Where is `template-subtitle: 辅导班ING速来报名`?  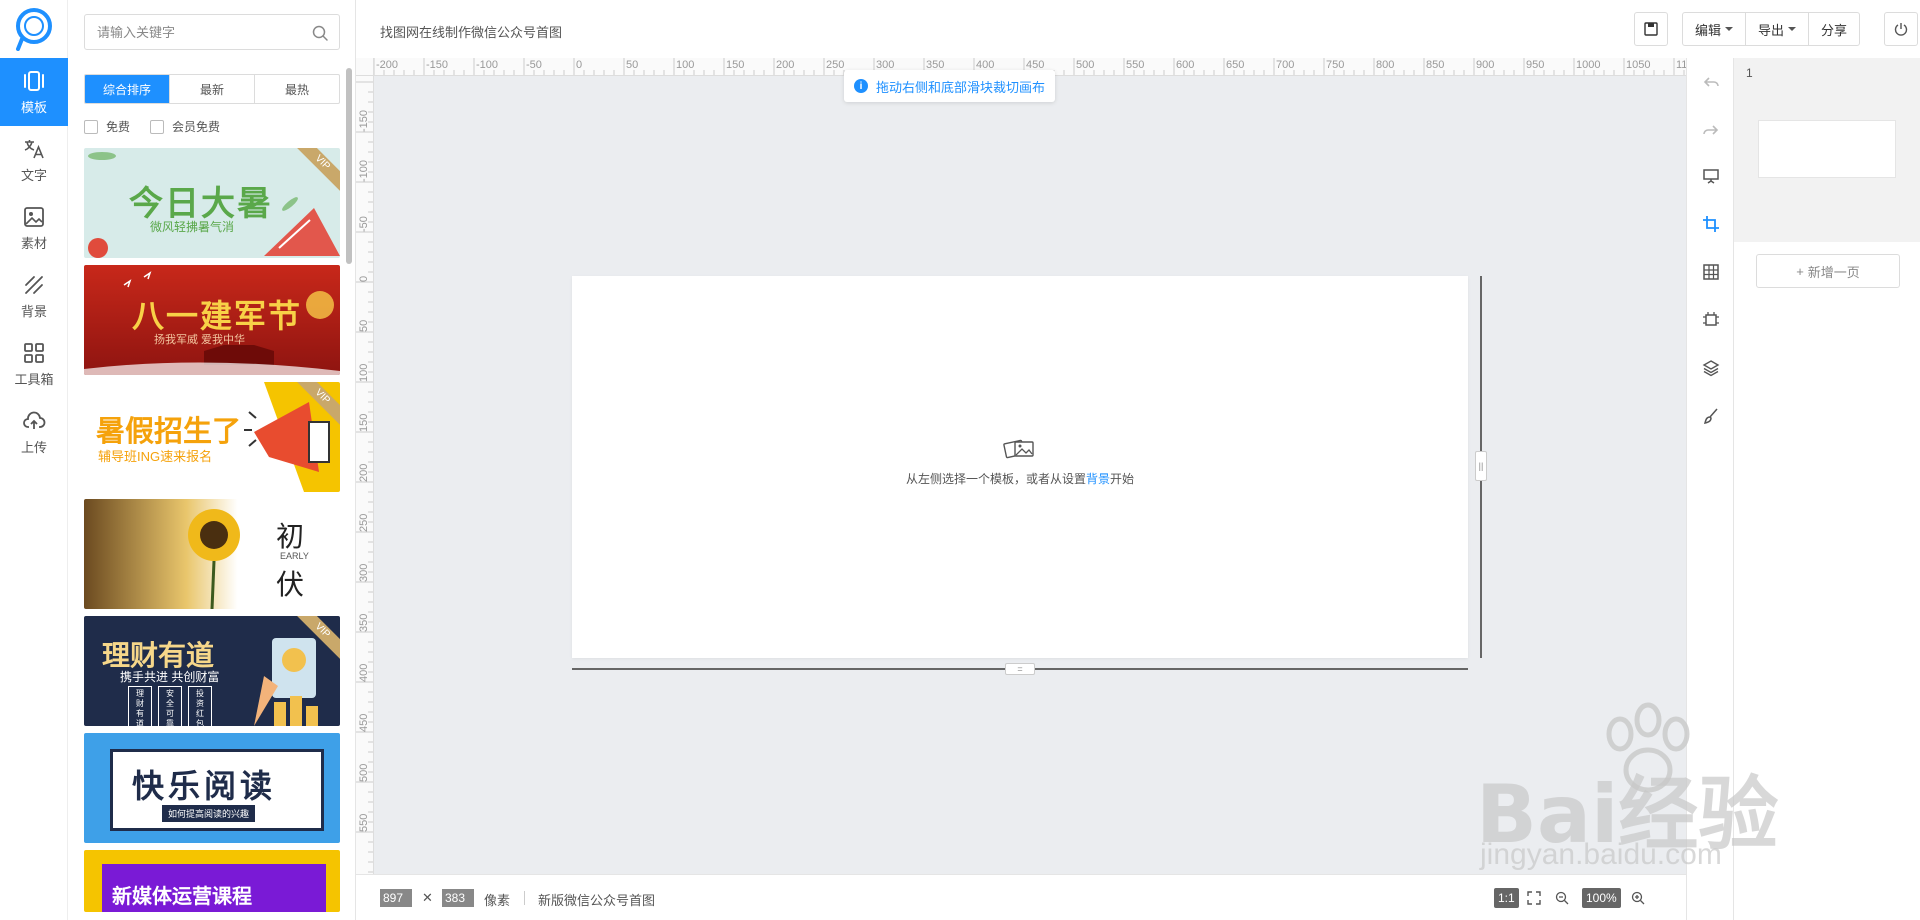
template-subtitle: 辅导班ING速来报名 is located at coordinates (155, 456).